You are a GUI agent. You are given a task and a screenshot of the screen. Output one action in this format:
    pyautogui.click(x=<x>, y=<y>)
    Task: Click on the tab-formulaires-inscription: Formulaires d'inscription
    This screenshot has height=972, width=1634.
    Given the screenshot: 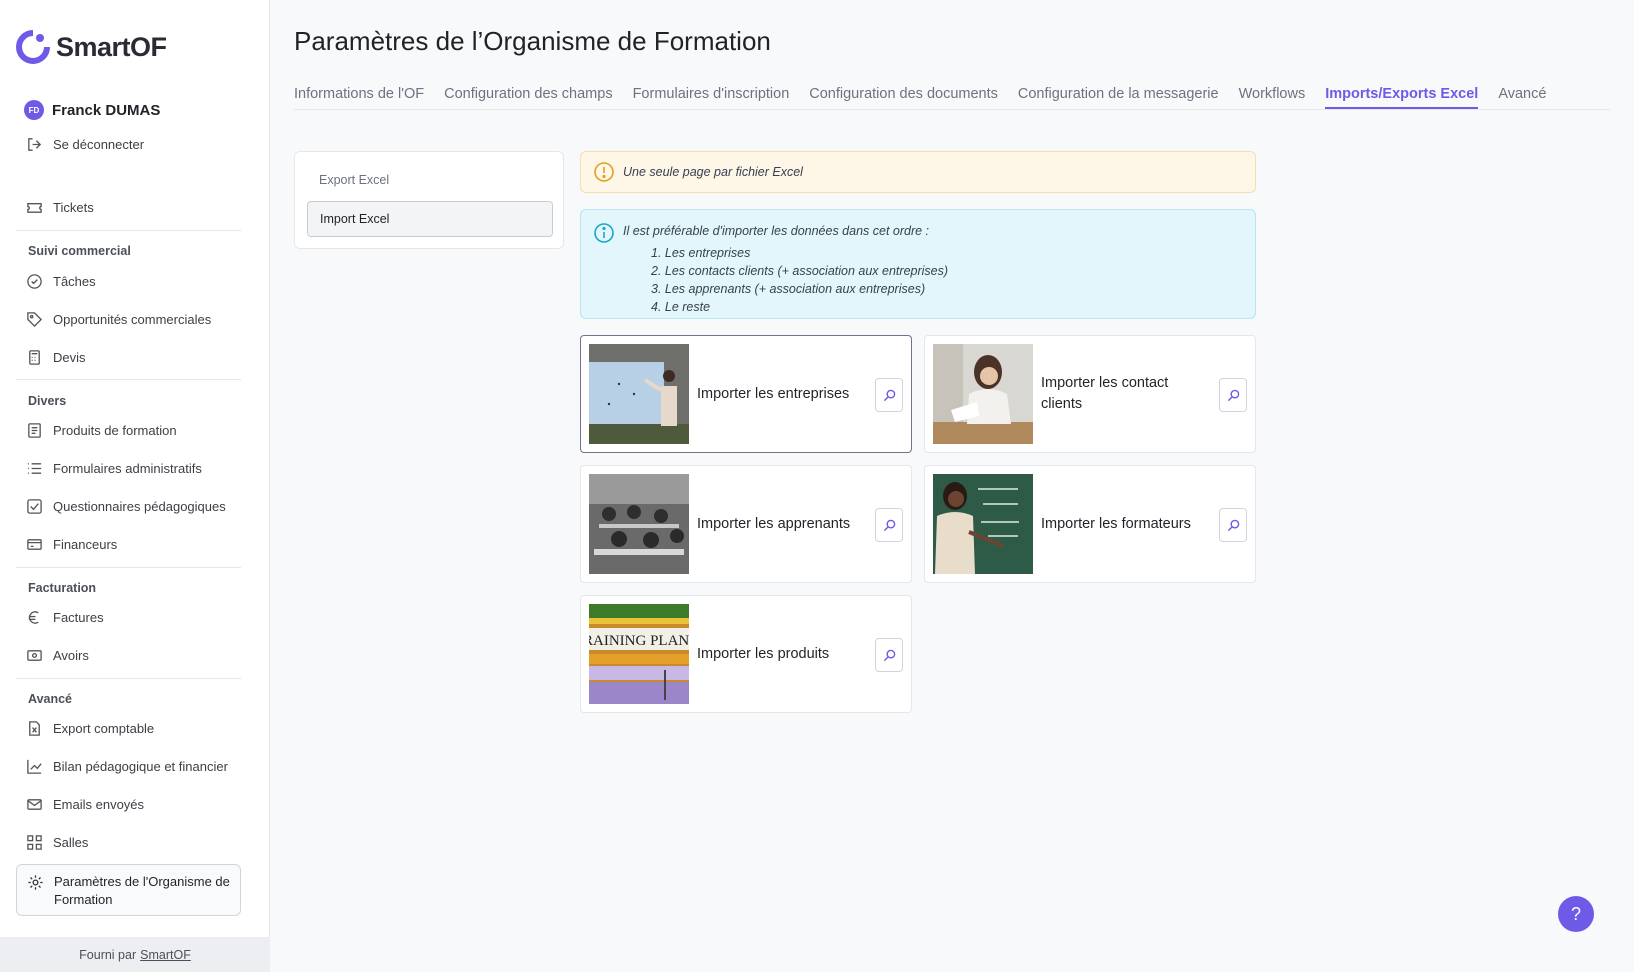 What is the action you would take?
    pyautogui.click(x=711, y=97)
    